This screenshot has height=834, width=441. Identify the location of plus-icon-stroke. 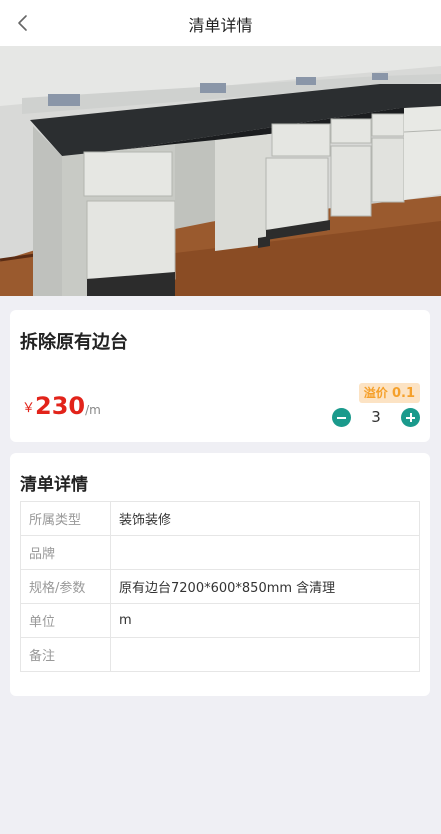
(410, 417).